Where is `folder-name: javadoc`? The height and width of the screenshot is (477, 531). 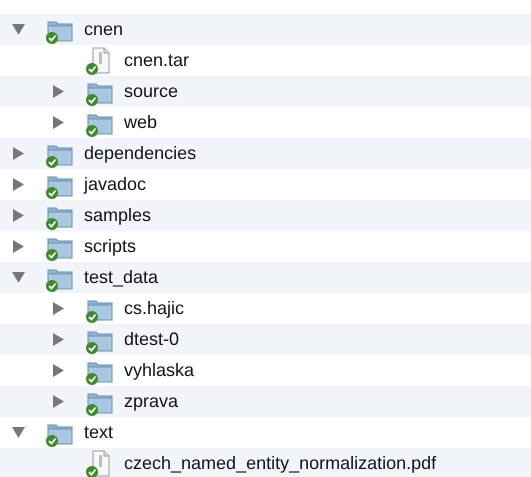 folder-name: javadoc is located at coordinates (115, 184).